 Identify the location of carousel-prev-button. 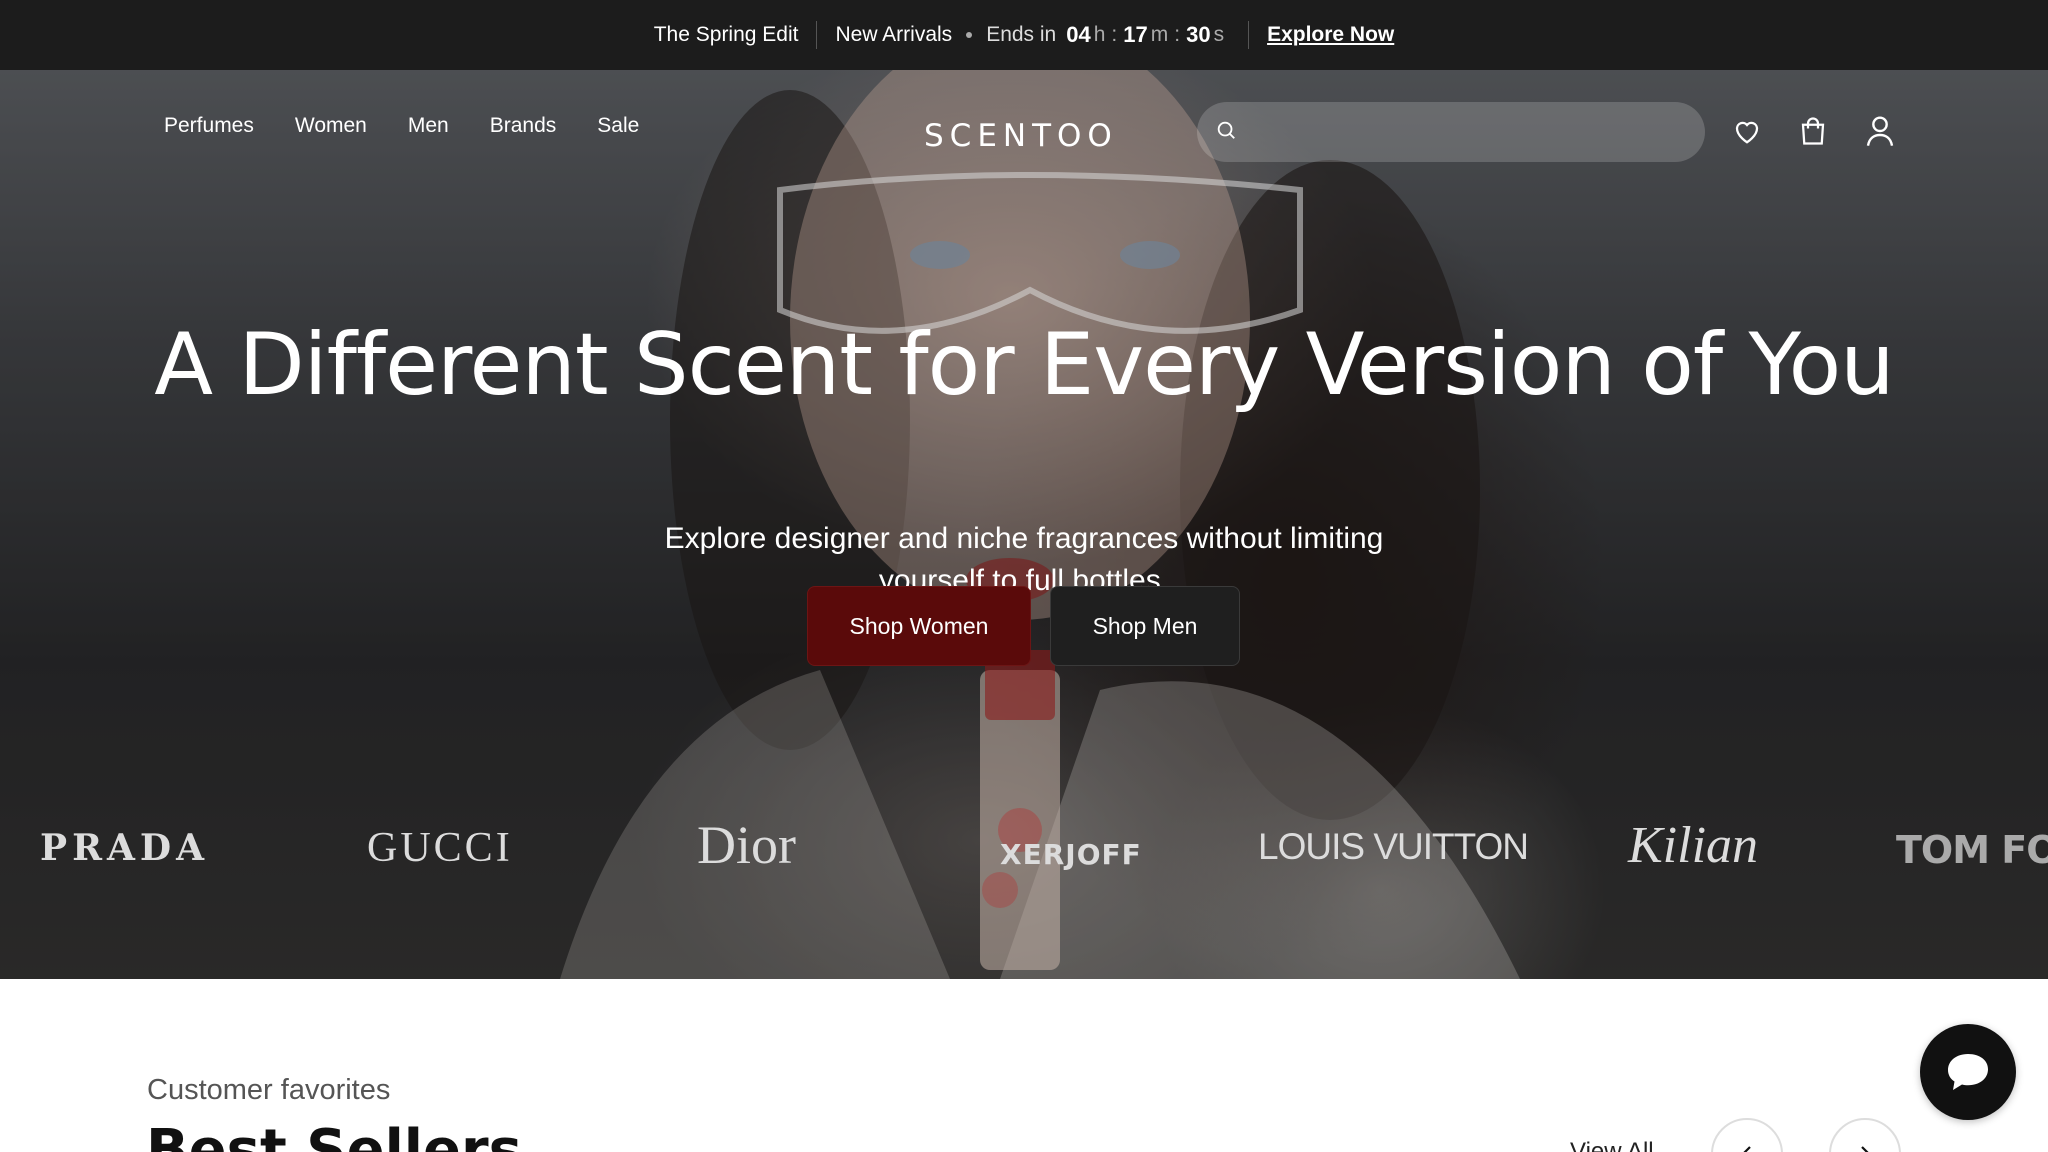
(1747, 1135).